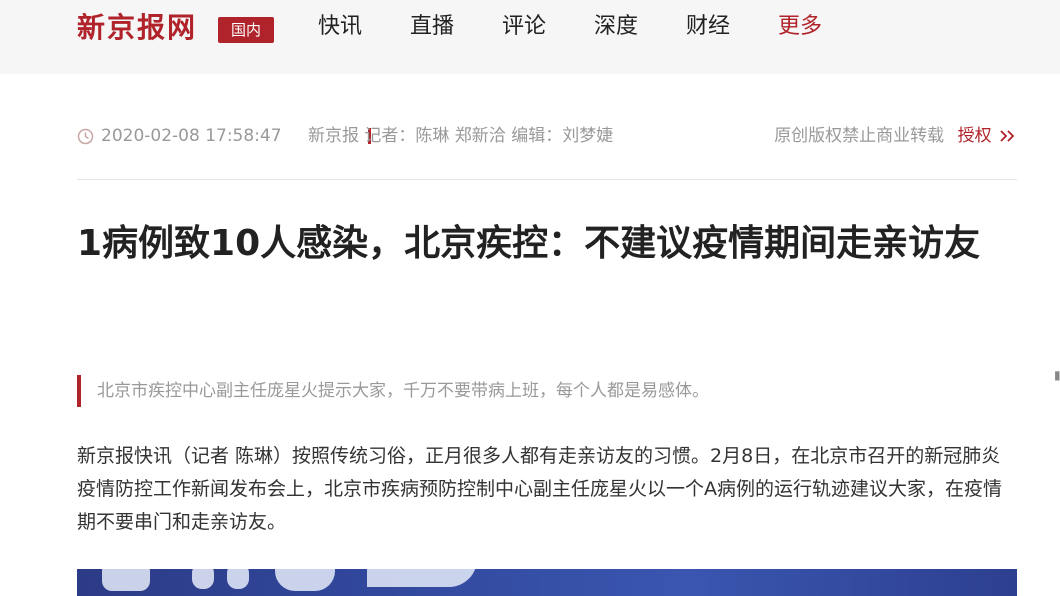 This screenshot has height=596, width=1060. I want to click on edge-scroll-marker: ▮, so click(1057, 375).